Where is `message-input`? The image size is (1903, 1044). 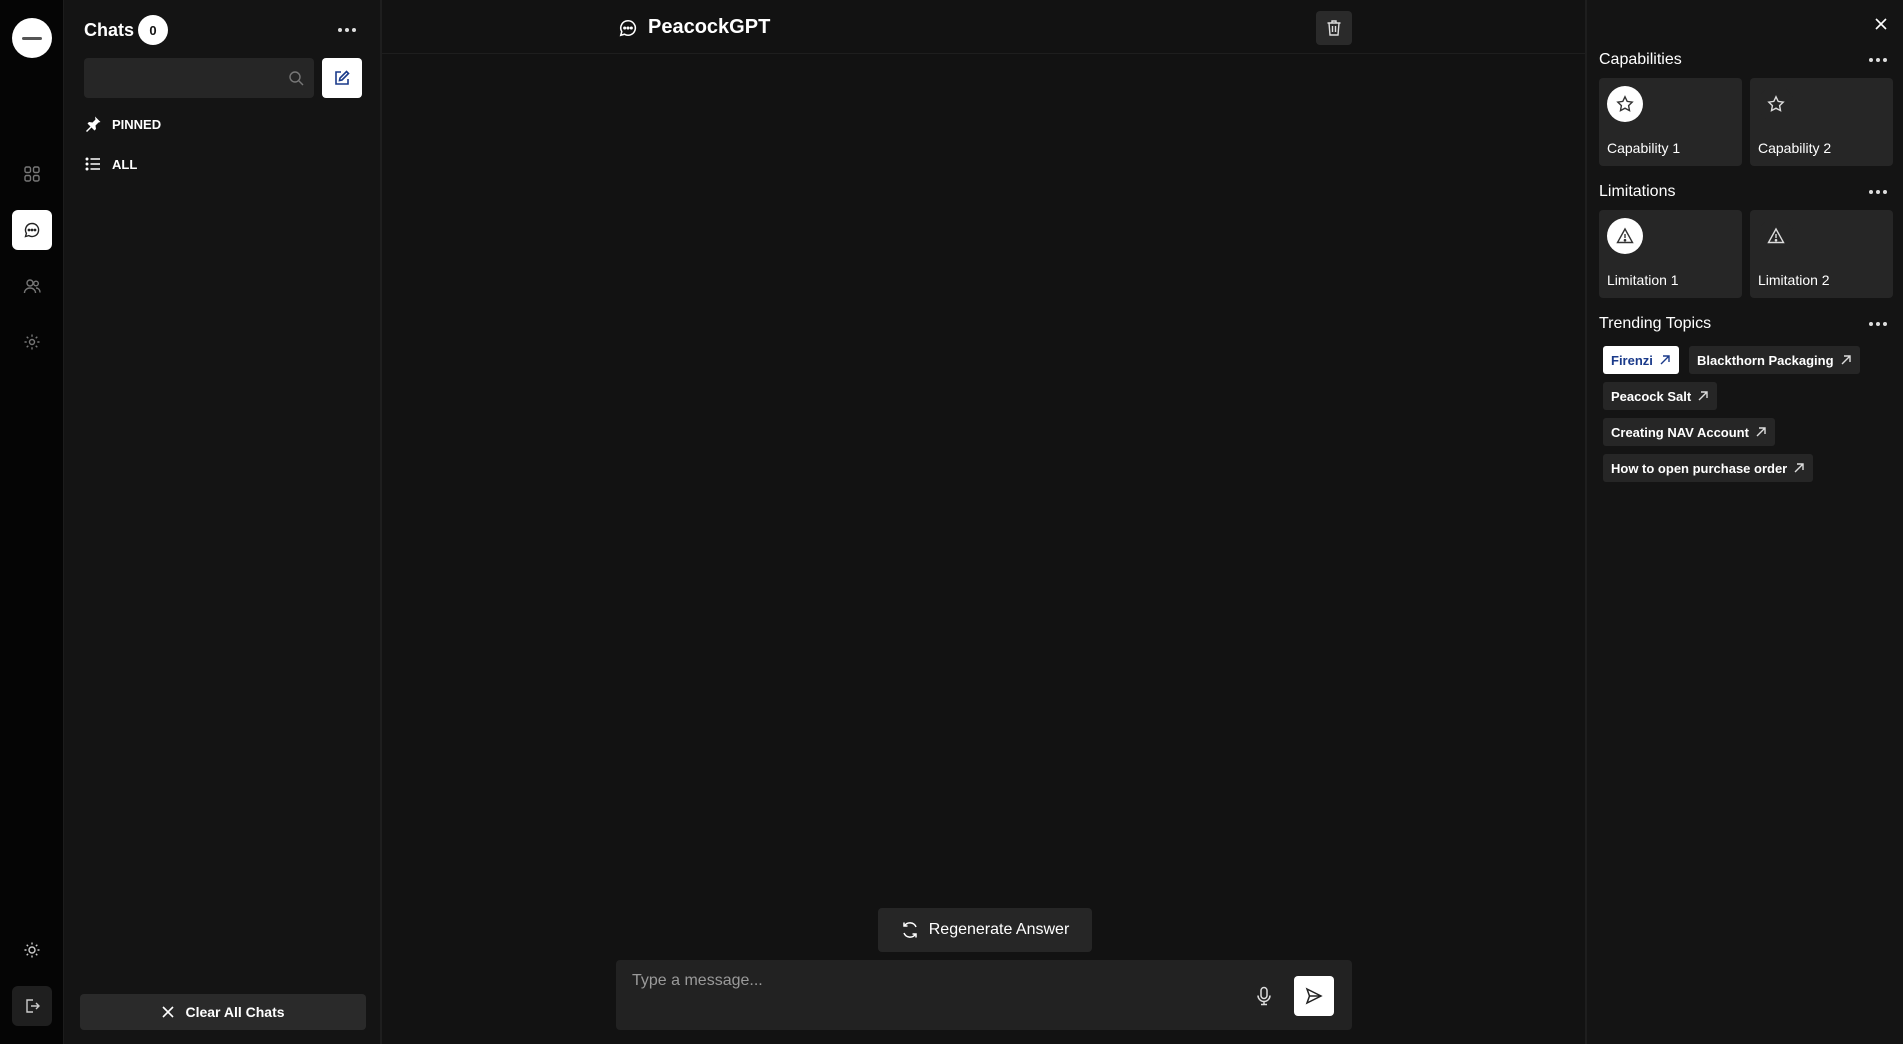
message-input is located at coordinates (931, 995).